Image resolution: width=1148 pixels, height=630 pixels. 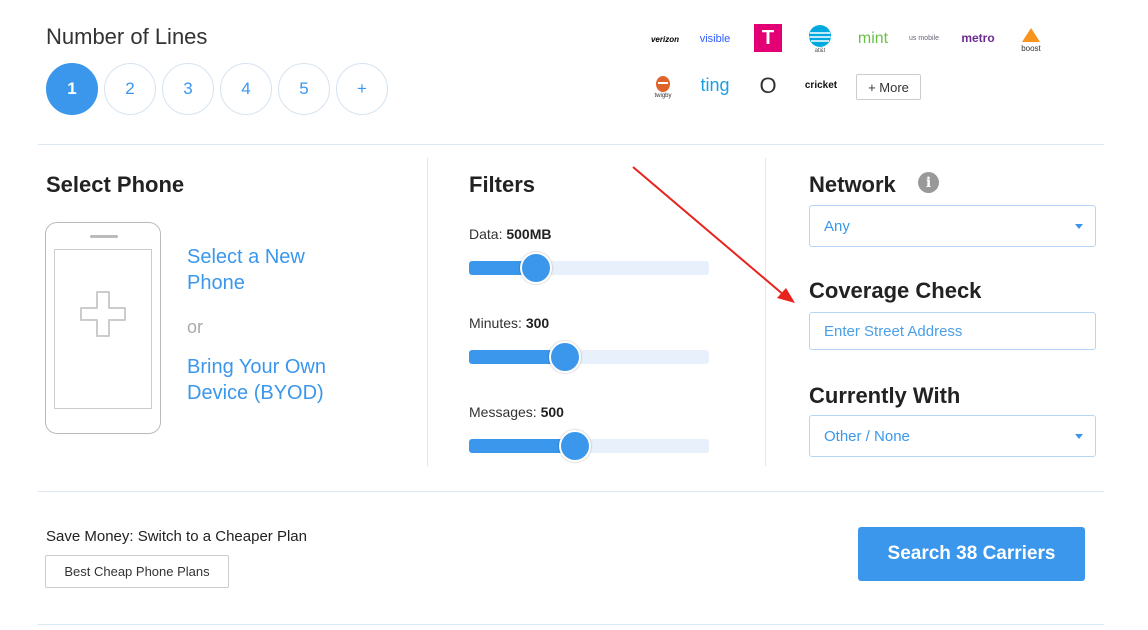 I want to click on data-label: Data:, so click(x=486, y=234).